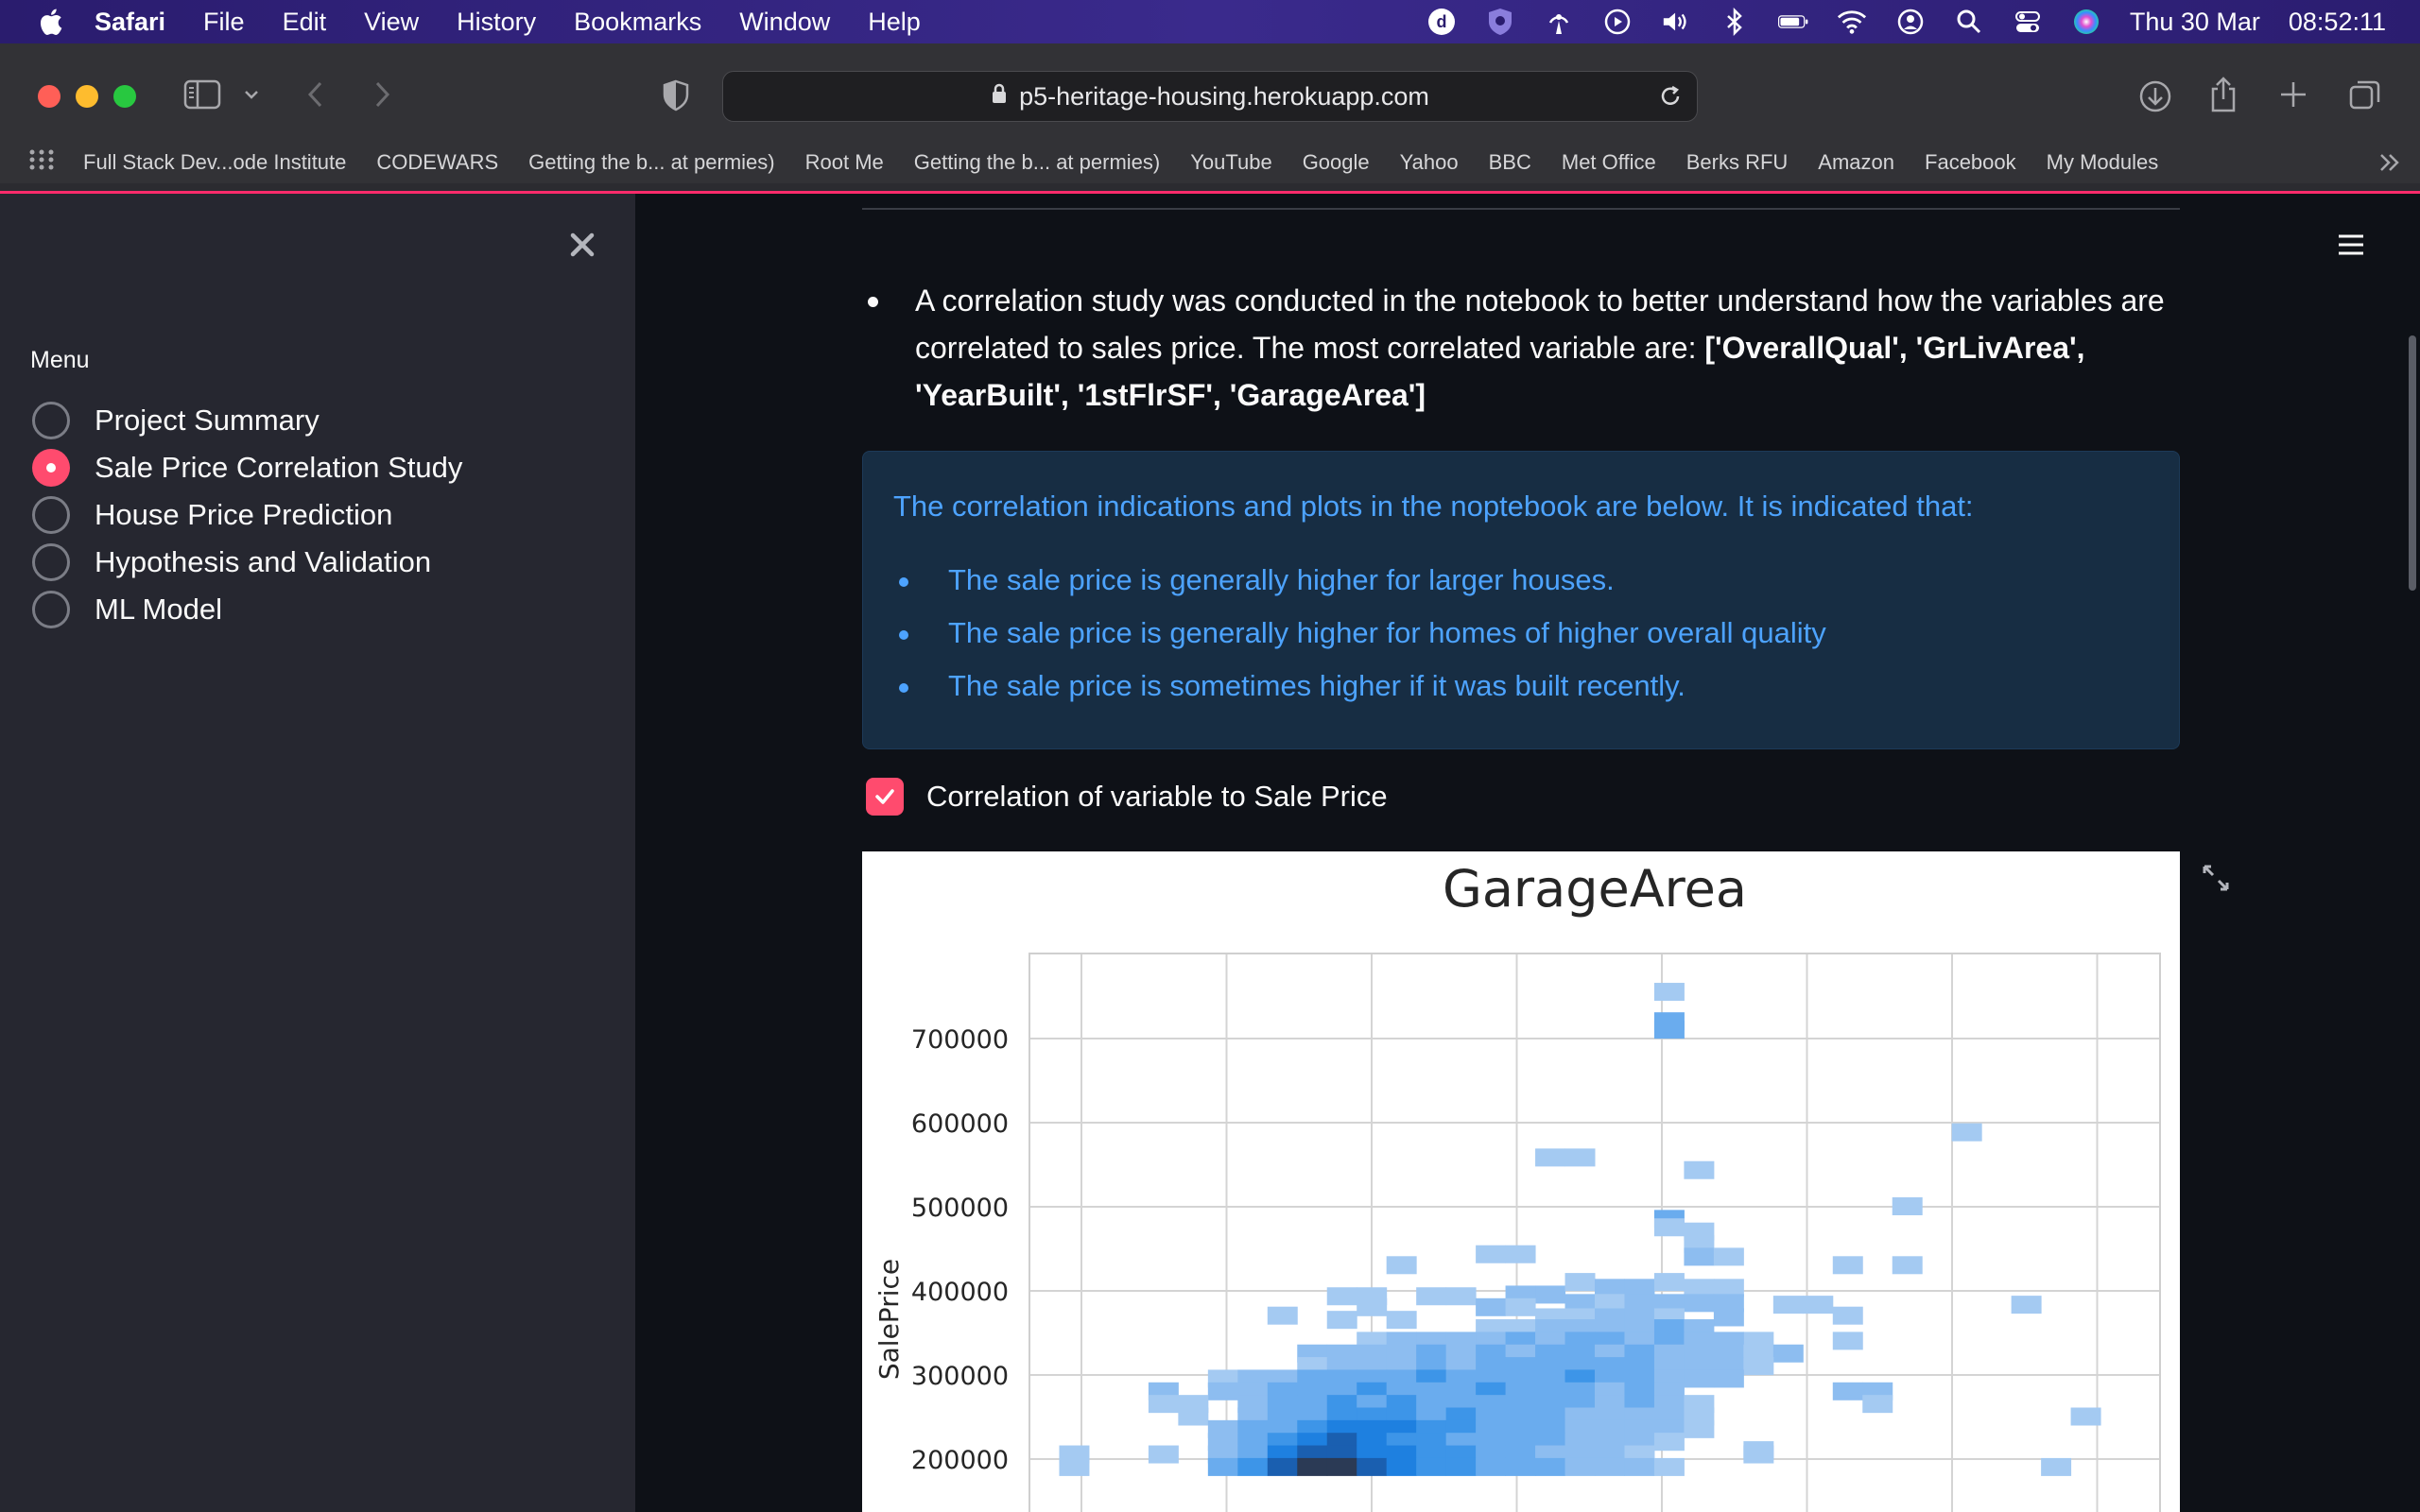 This screenshot has width=2420, height=1512. Describe the element at coordinates (51, 468) in the screenshot. I see `radio-button-selected` at that location.